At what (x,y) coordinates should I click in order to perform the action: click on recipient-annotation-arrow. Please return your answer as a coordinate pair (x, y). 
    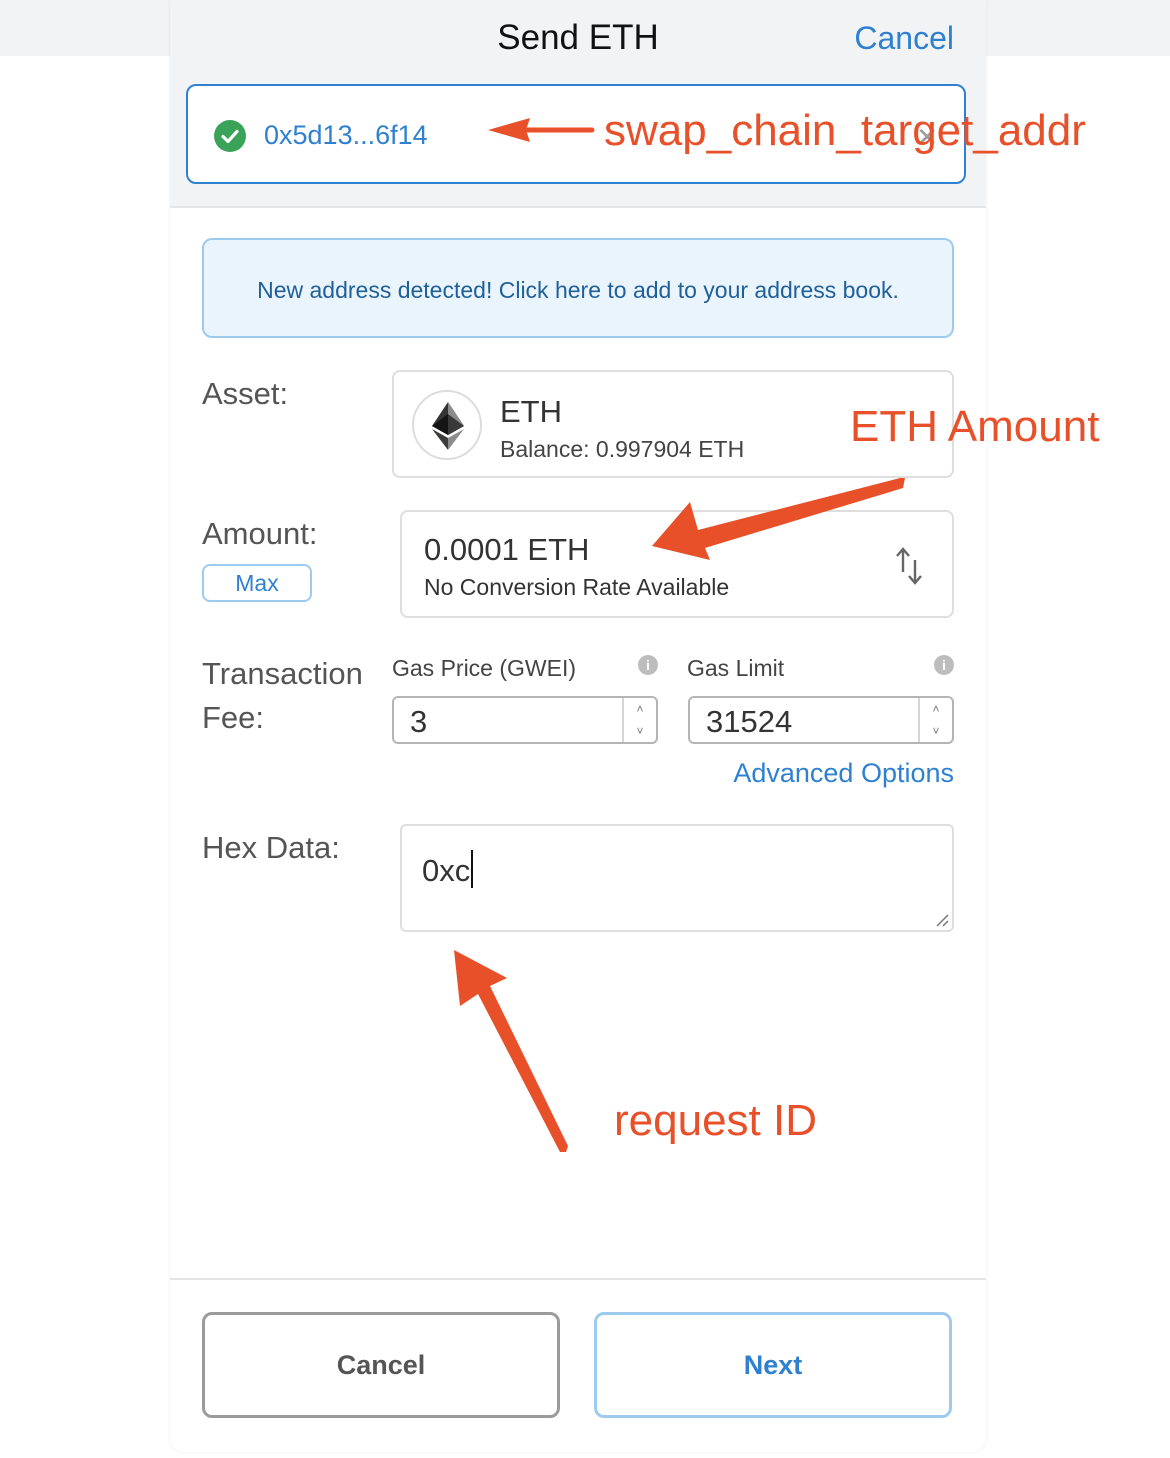
    Looking at the image, I should click on (541, 130).